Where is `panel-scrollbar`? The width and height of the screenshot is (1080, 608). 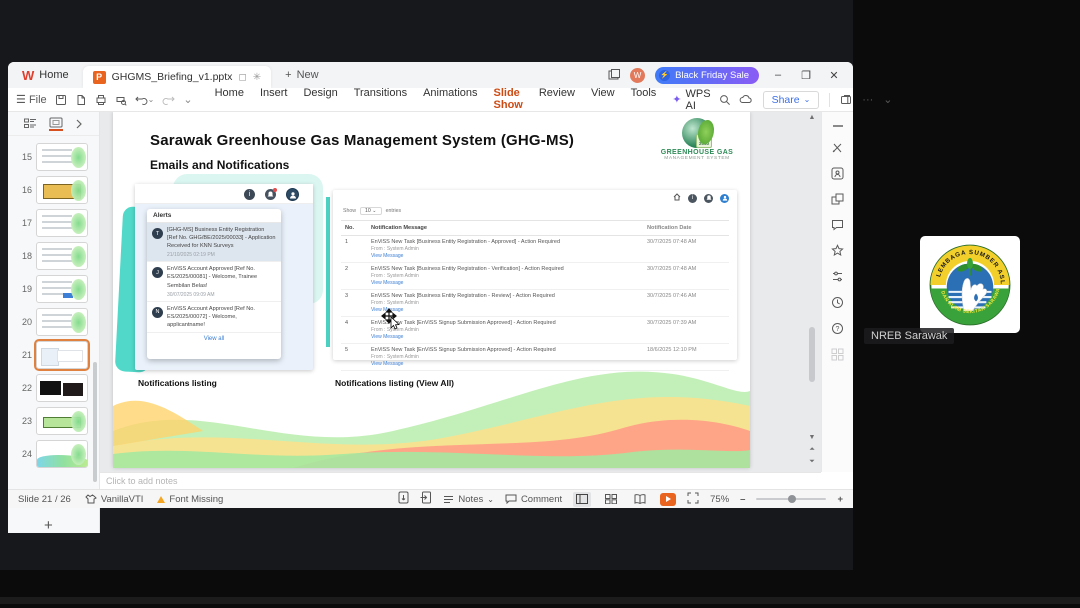
panel-scrollbar is located at coordinates (95, 422).